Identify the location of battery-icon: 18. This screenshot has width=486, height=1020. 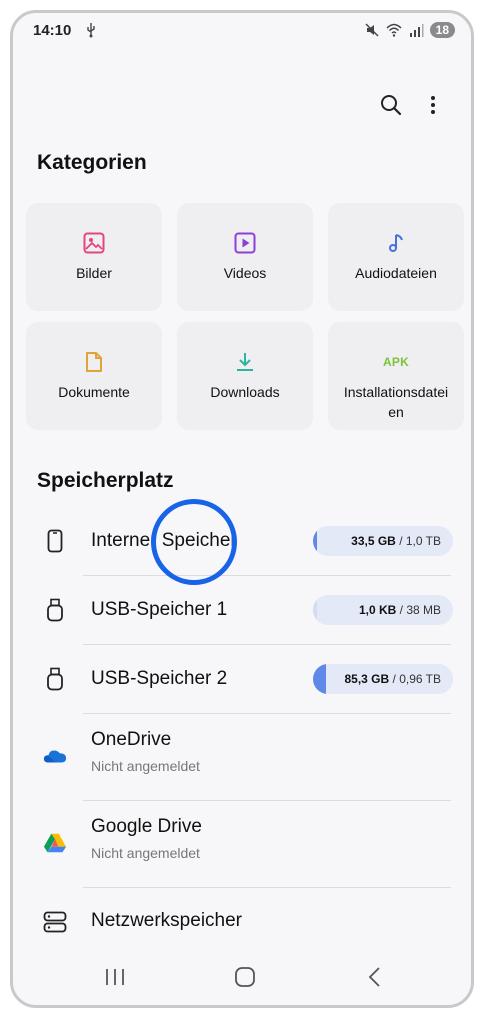
(442, 30).